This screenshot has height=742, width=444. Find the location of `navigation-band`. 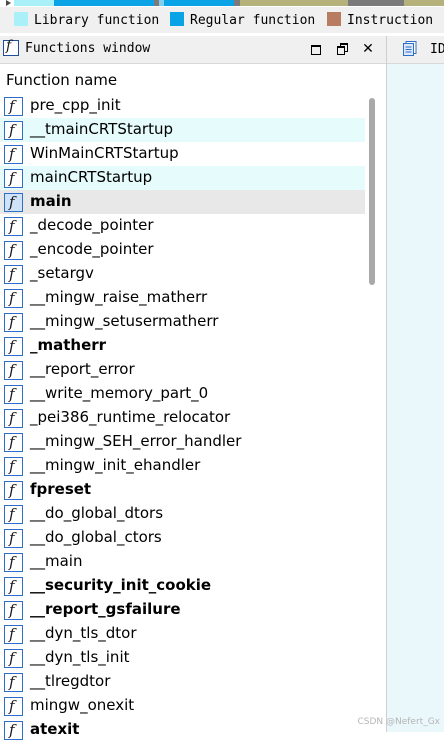

navigation-band is located at coordinates (222, 3).